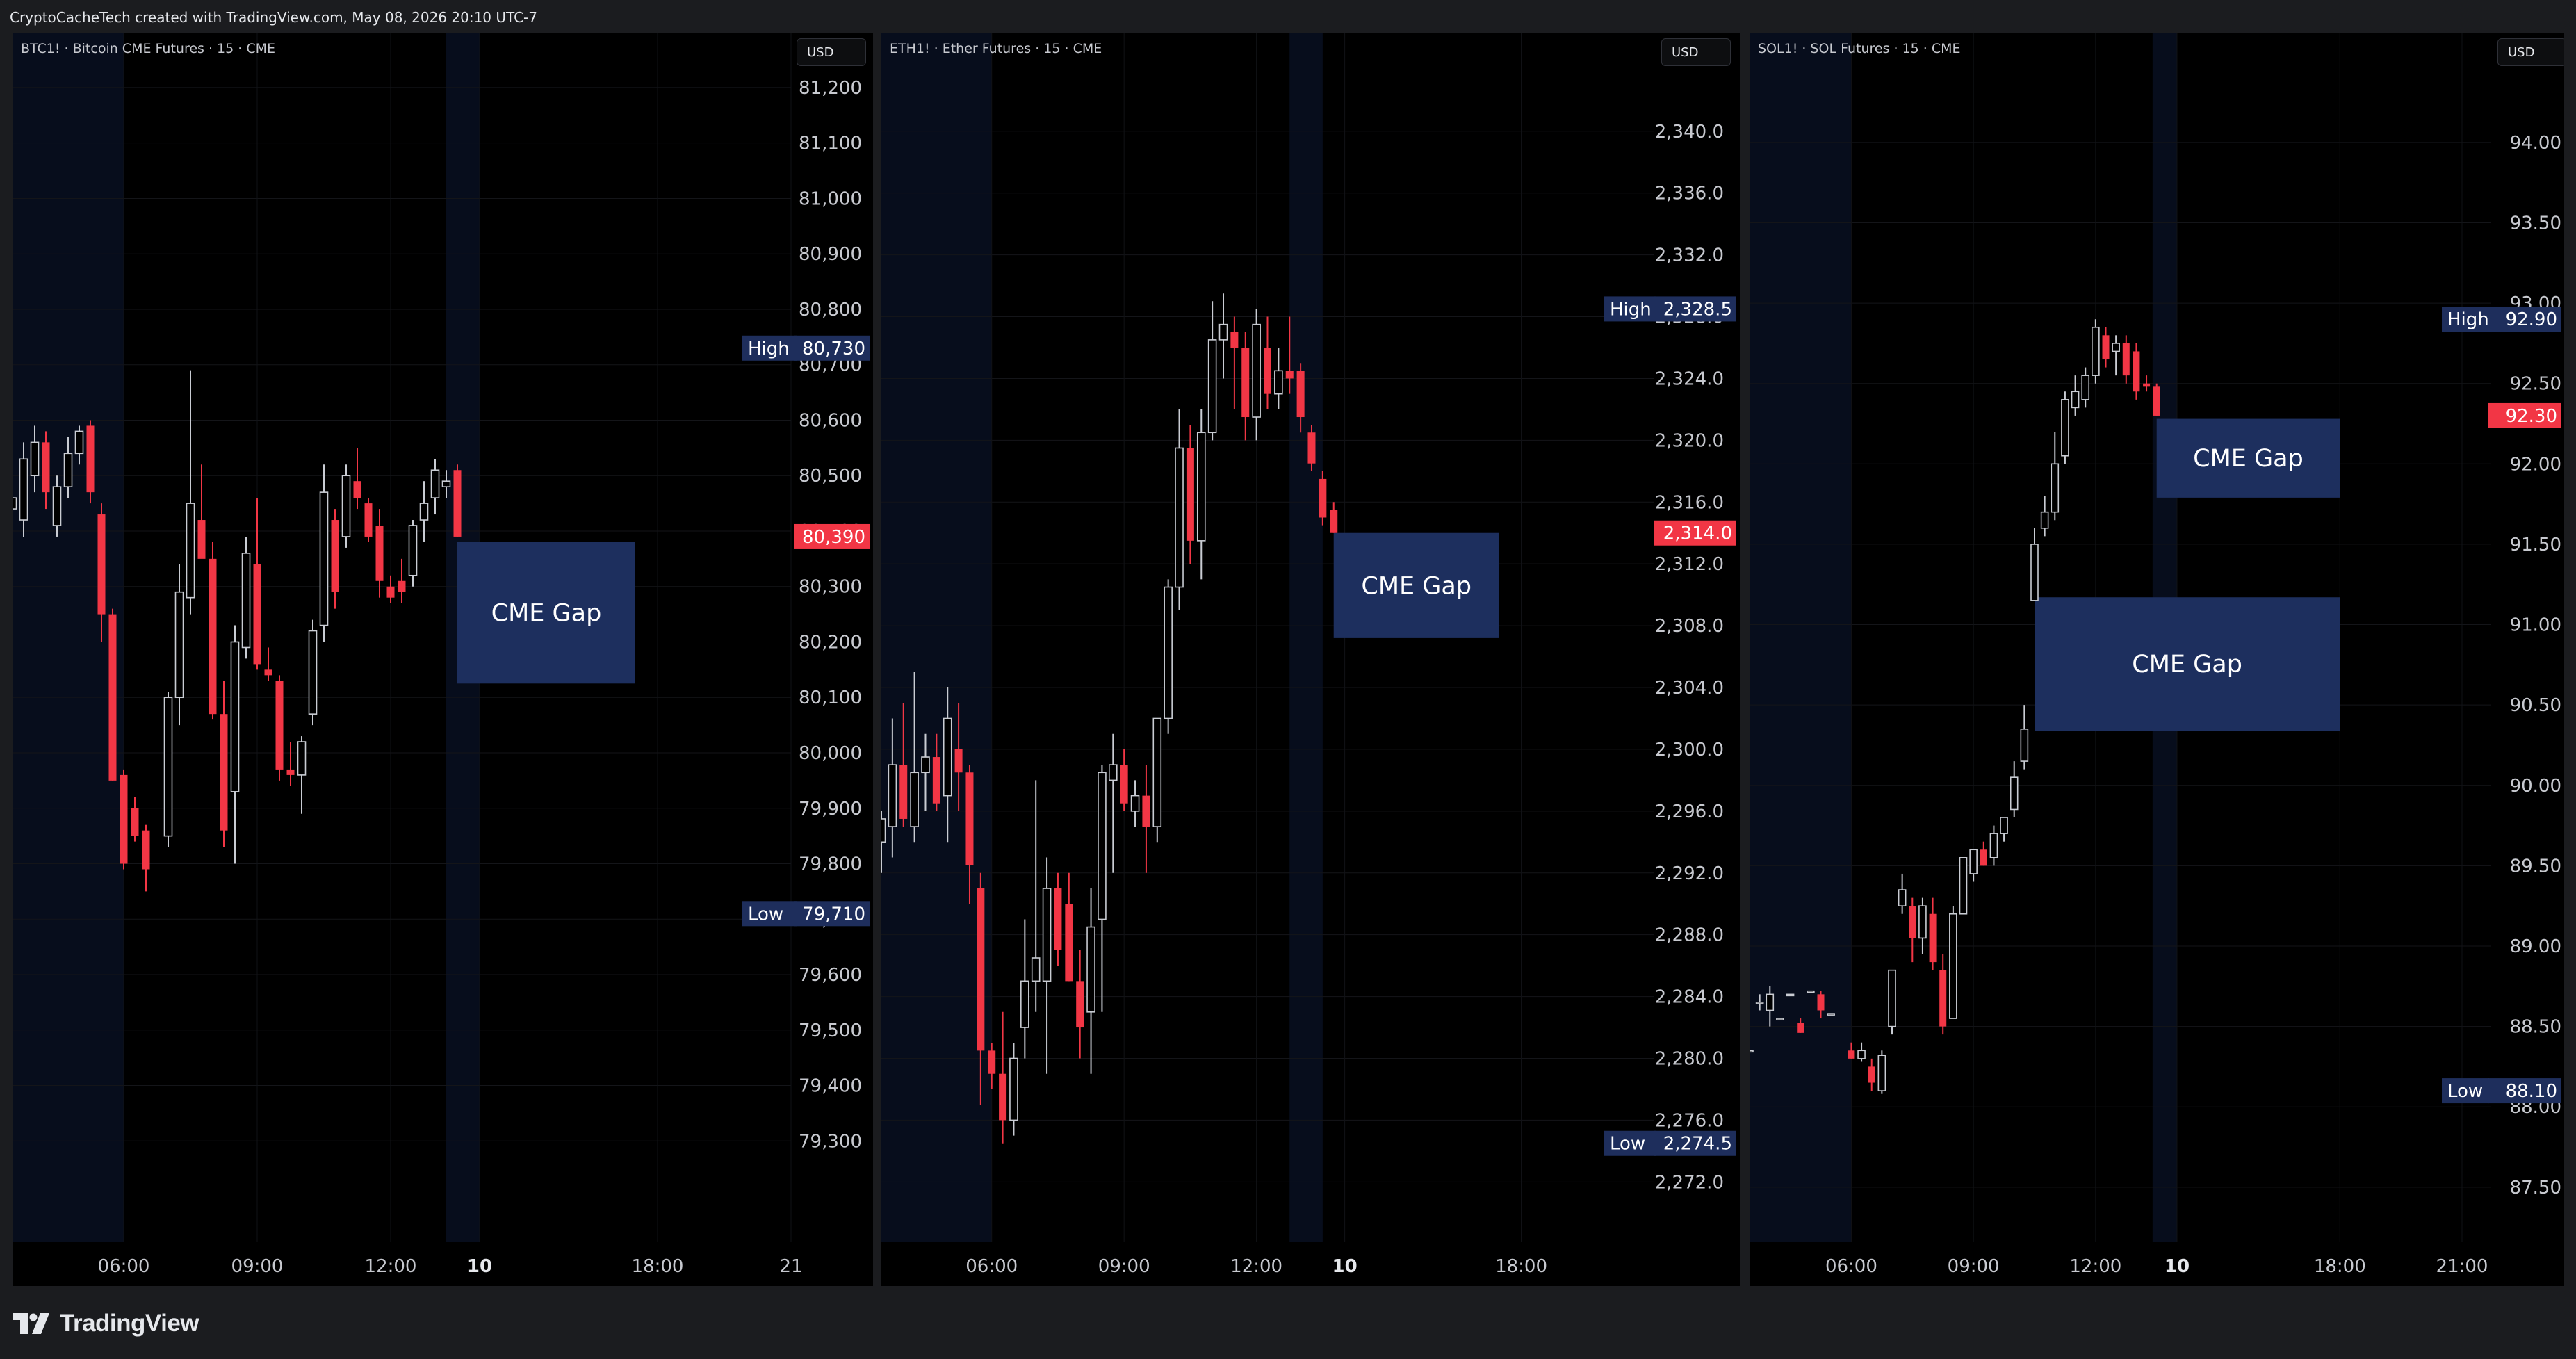 Image resolution: width=2576 pixels, height=1359 pixels. Describe the element at coordinates (1695, 533) in the screenshot. I see `last-price-badge: 2,314.0` at that location.